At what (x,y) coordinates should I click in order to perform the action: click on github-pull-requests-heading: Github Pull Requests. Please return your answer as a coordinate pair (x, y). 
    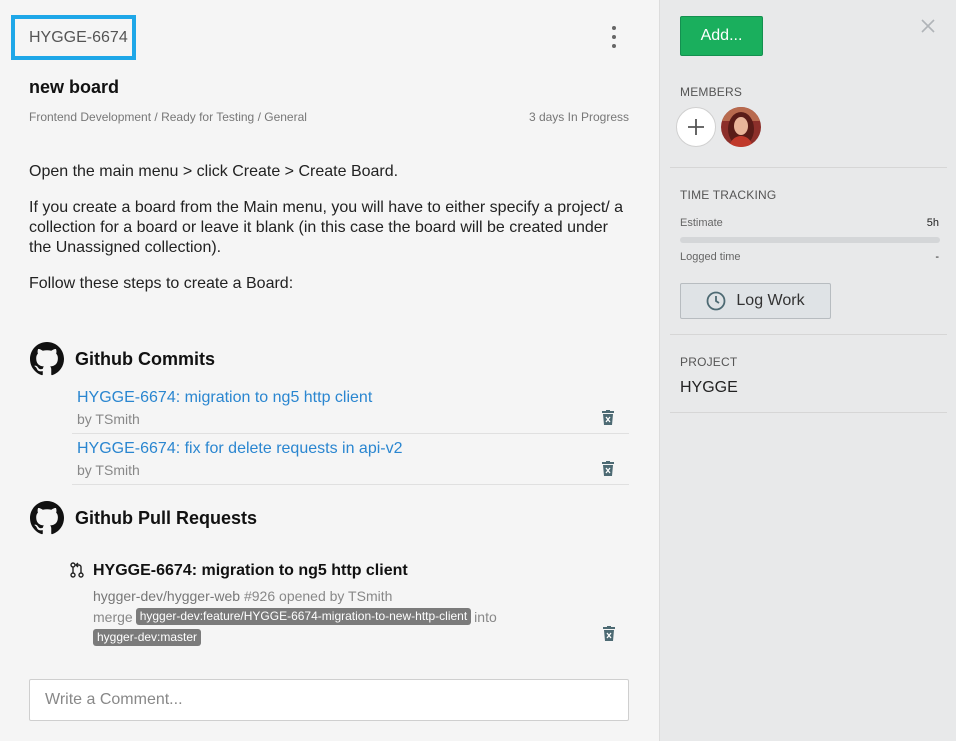
    Looking at the image, I should click on (143, 518).